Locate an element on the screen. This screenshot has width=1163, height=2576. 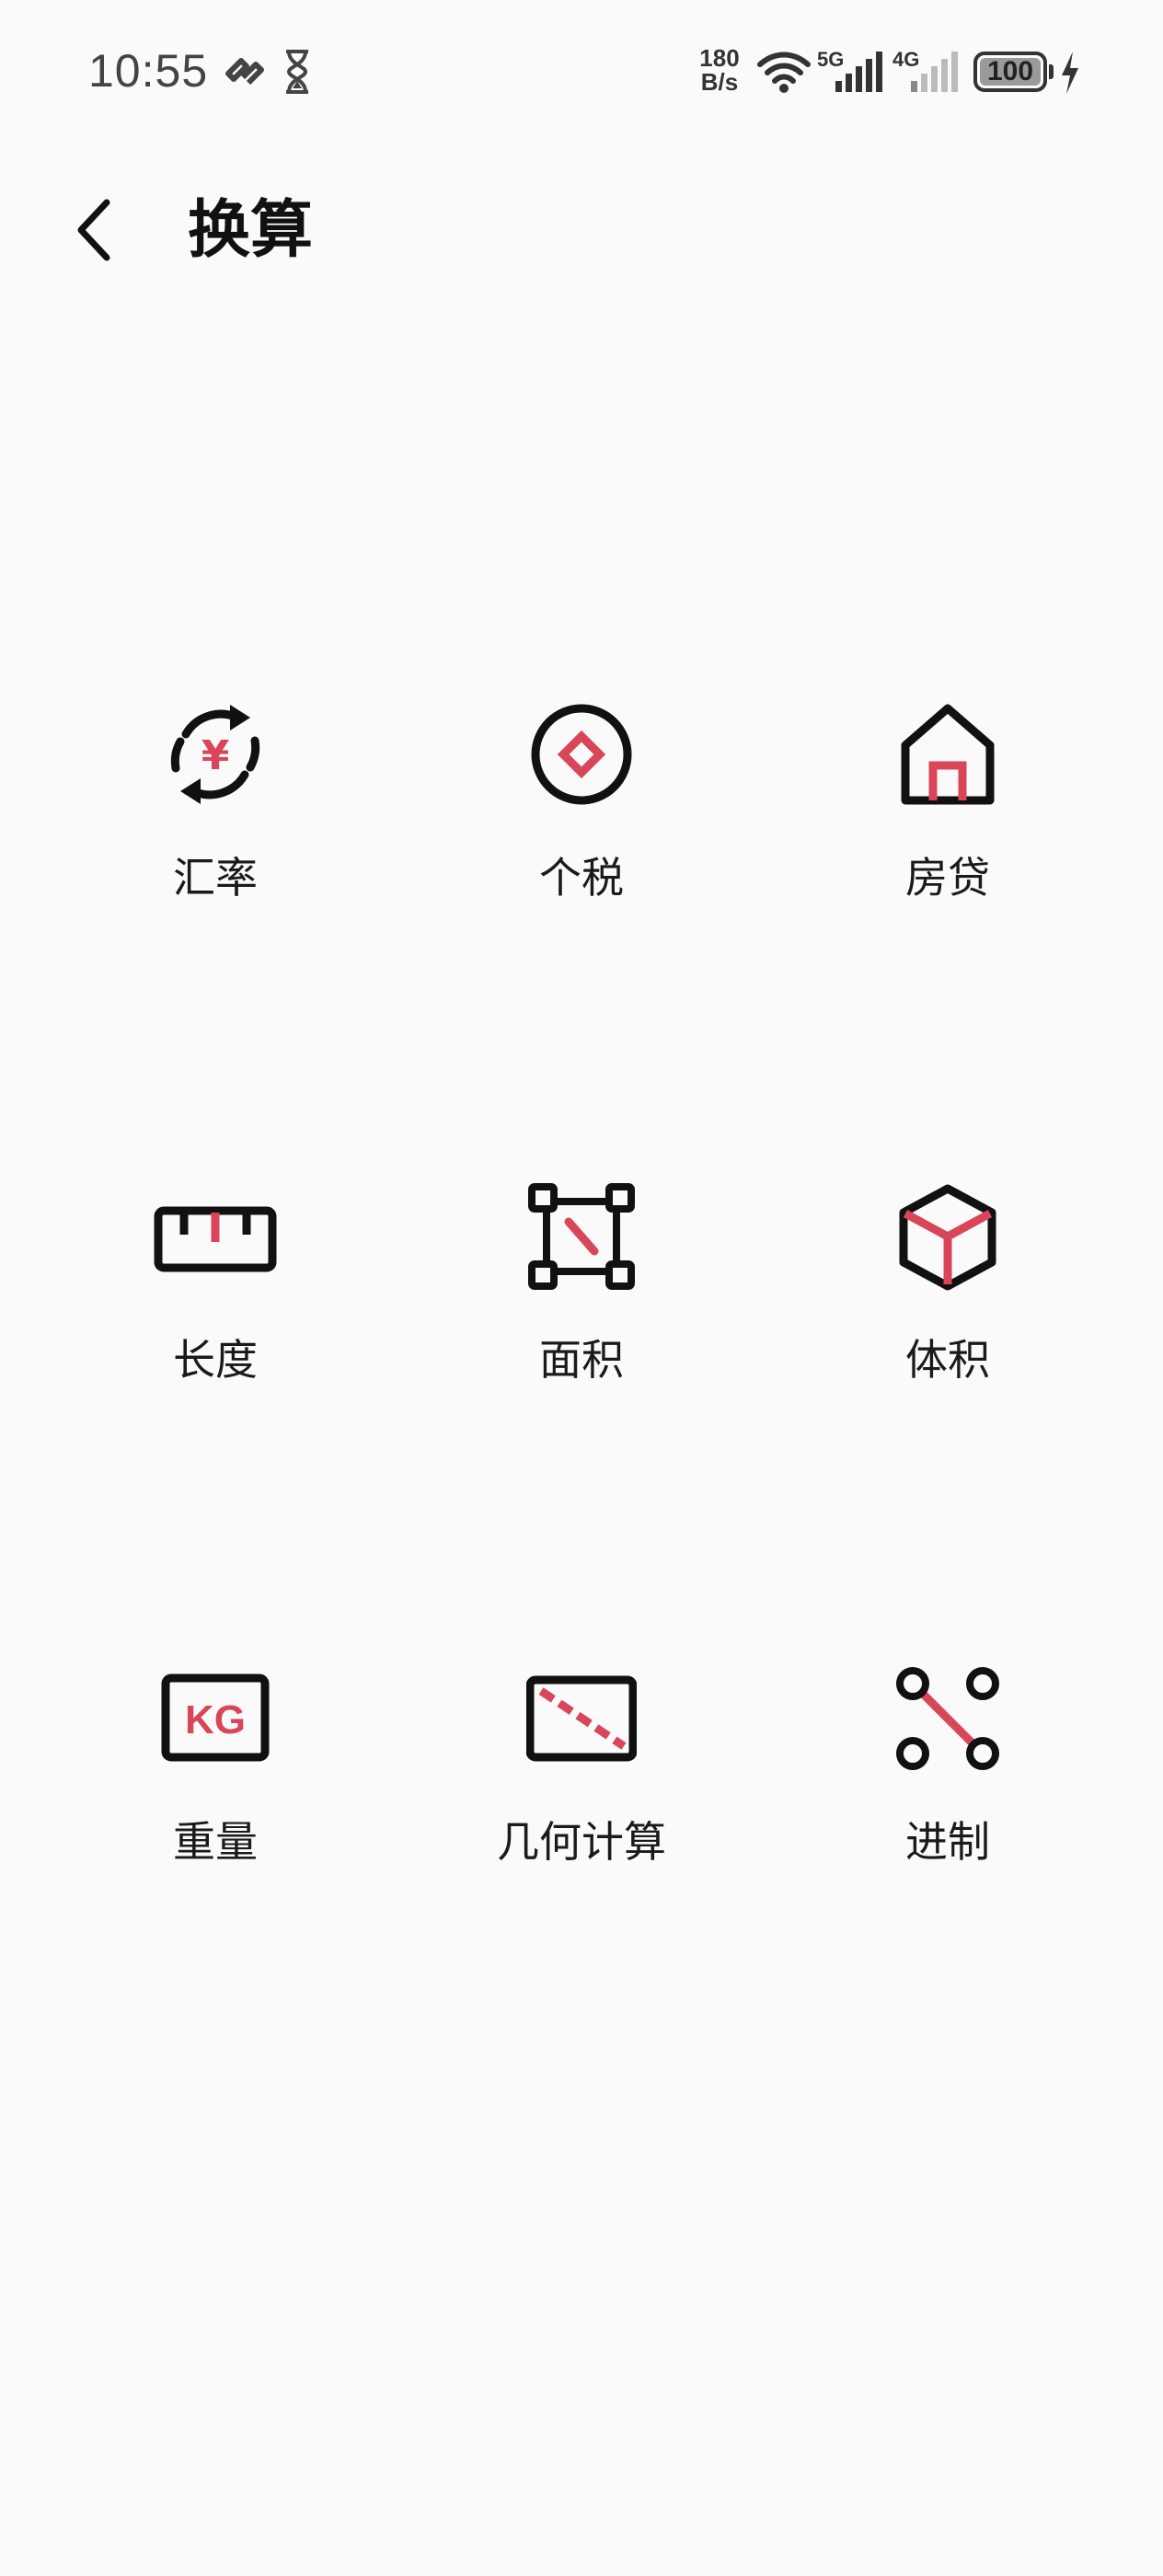
currency-exchange-icon: ¥ is located at coordinates (215, 754).